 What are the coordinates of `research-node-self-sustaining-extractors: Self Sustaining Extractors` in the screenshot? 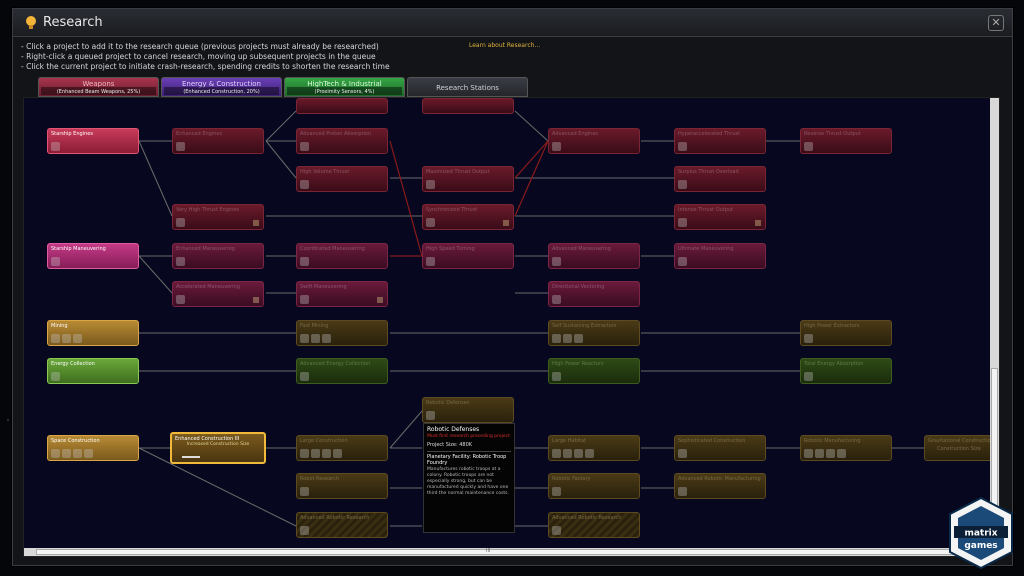 It's located at (594, 333).